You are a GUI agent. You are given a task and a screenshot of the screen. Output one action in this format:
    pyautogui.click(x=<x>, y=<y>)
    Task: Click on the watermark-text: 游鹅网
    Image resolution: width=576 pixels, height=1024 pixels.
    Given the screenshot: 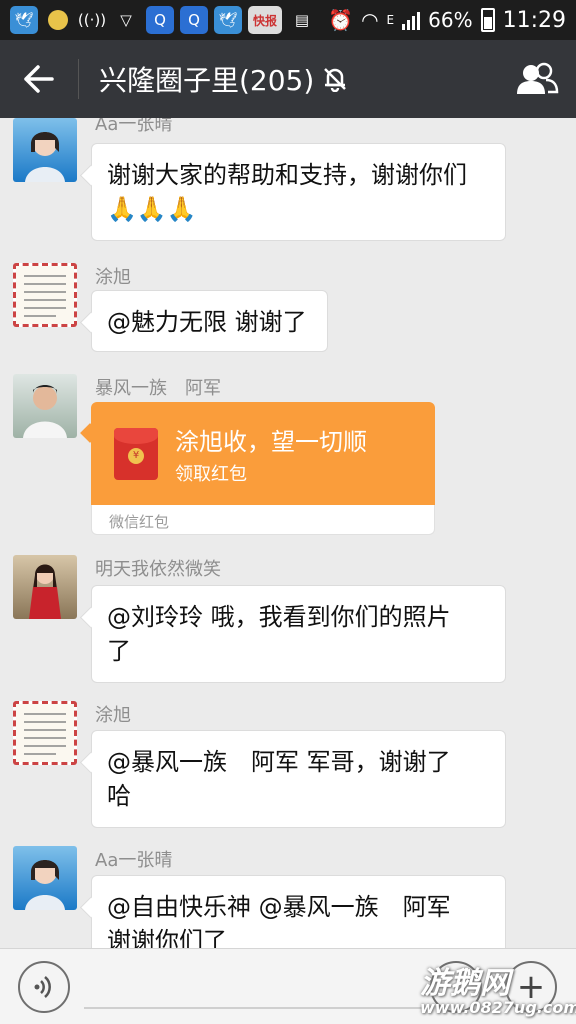 What is the action you would take?
    pyautogui.click(x=465, y=983)
    